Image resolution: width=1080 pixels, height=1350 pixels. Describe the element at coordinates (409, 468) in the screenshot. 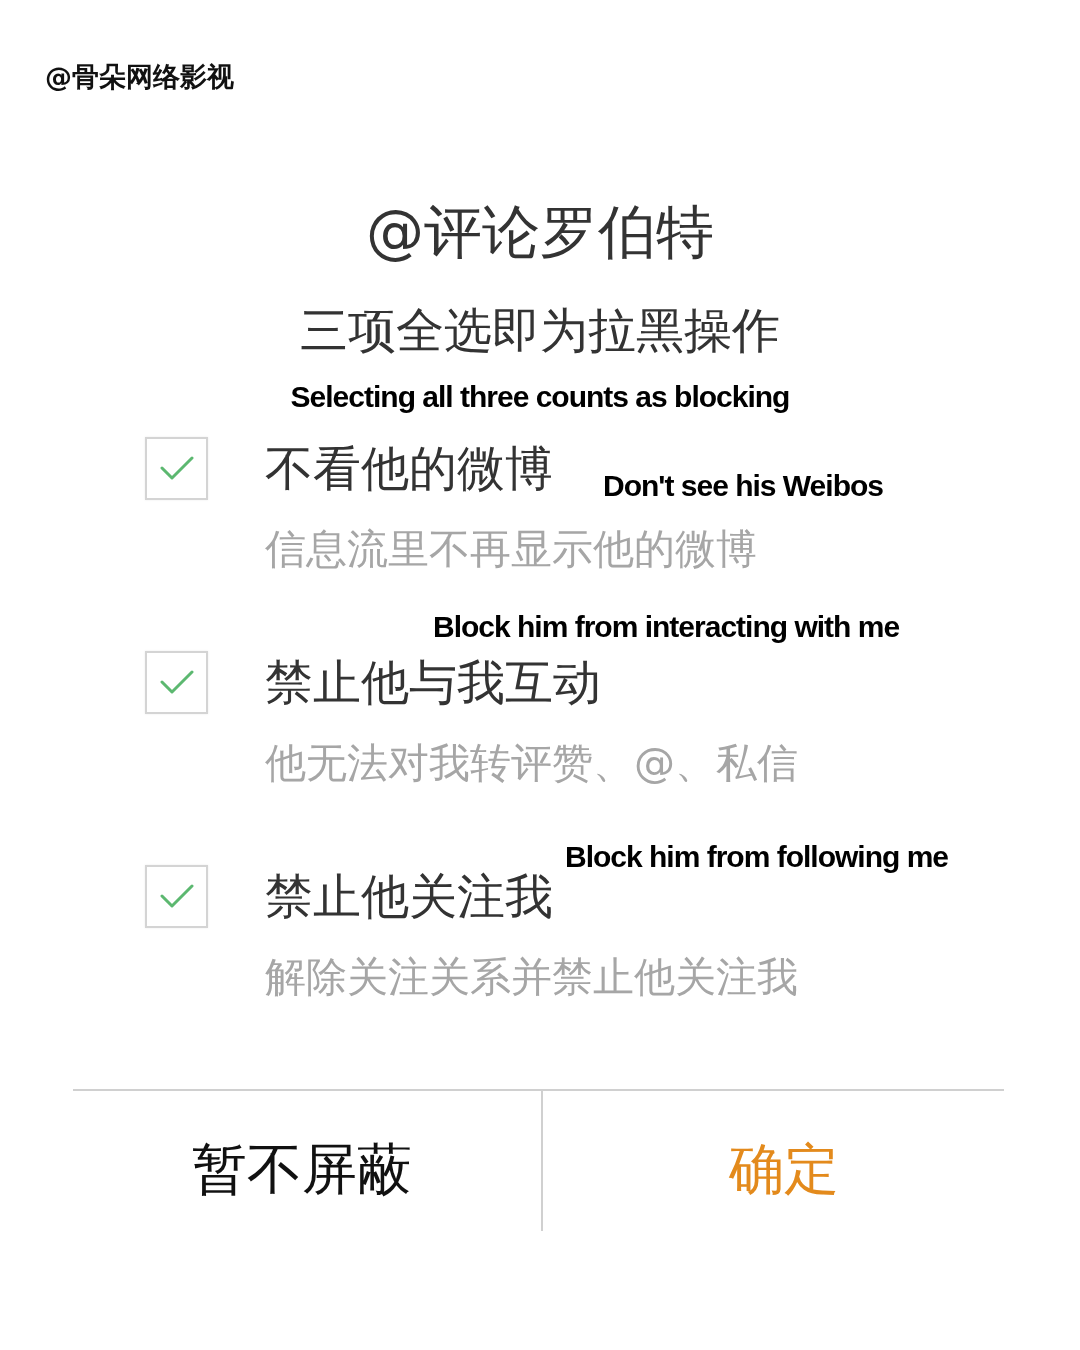

I see `option-label: 不看他的微博` at that location.